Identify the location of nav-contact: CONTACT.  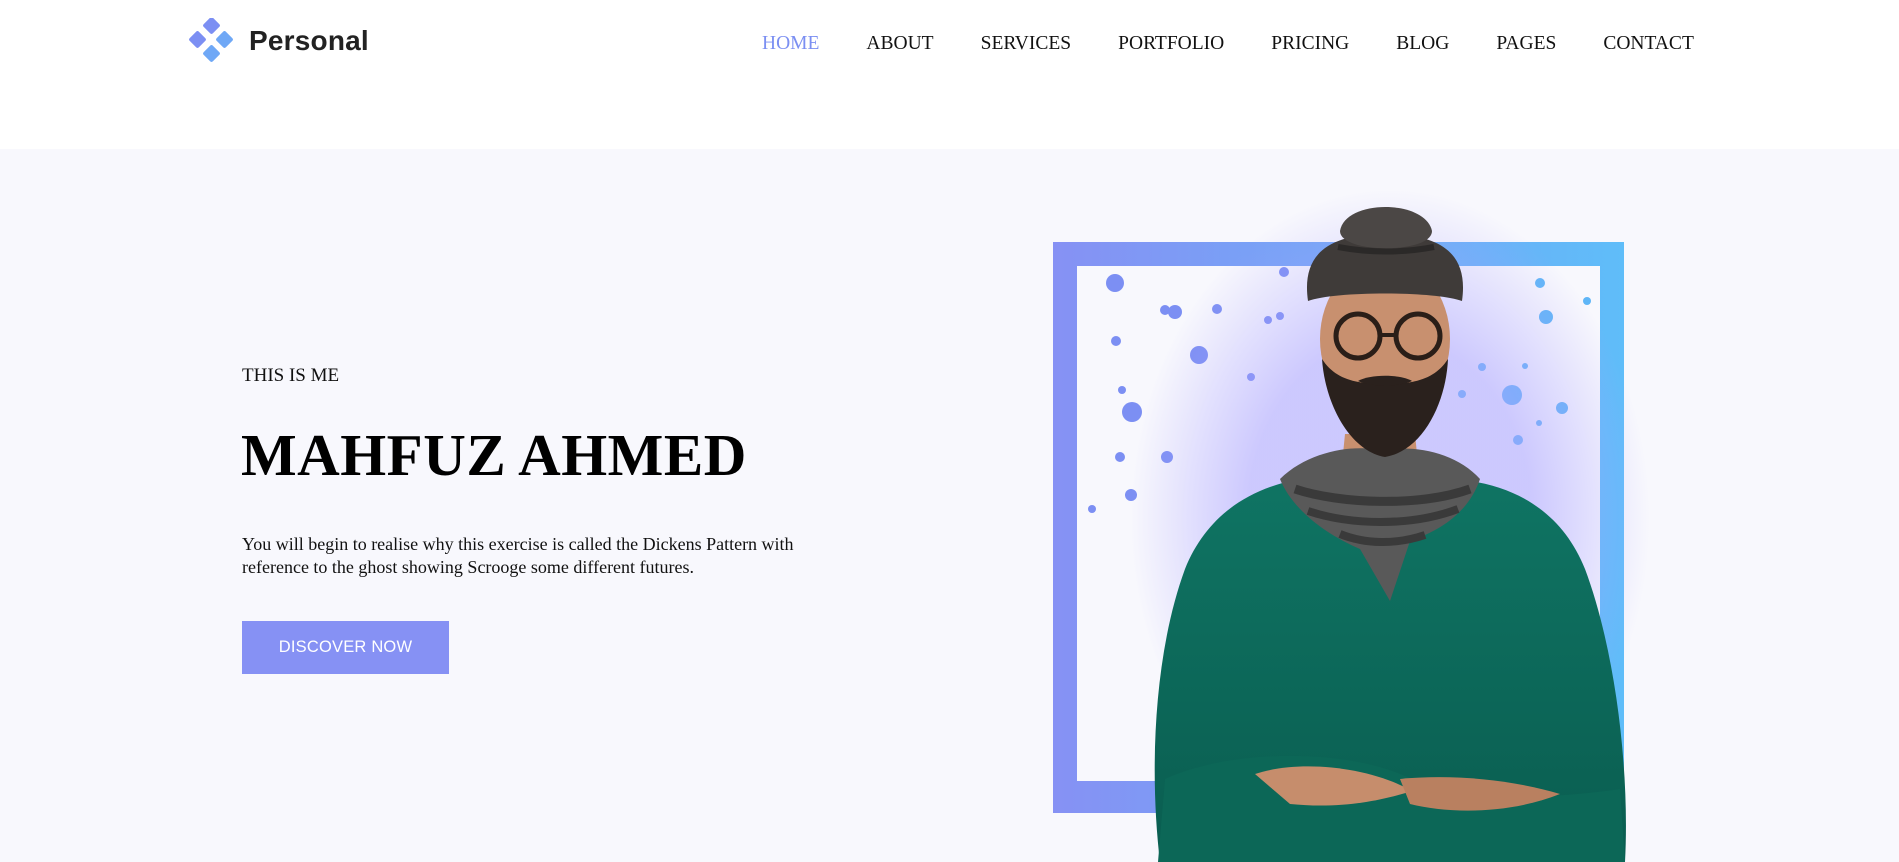
(1648, 44).